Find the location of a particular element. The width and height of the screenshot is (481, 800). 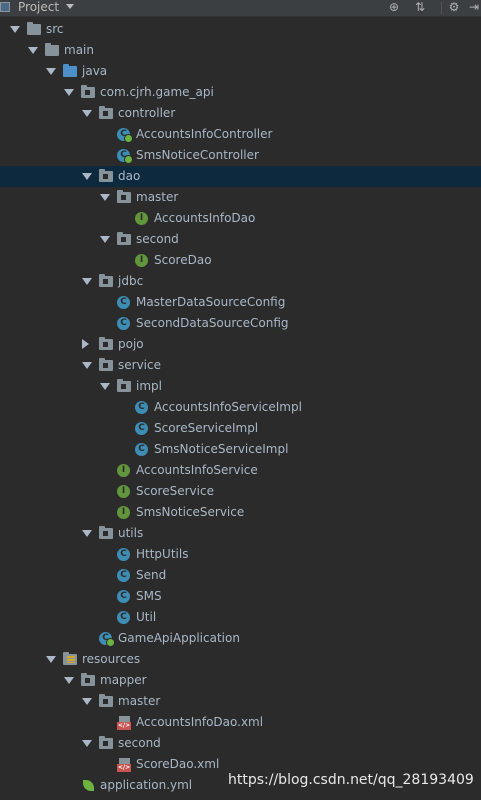

tree-item-label: second is located at coordinates (157, 239).